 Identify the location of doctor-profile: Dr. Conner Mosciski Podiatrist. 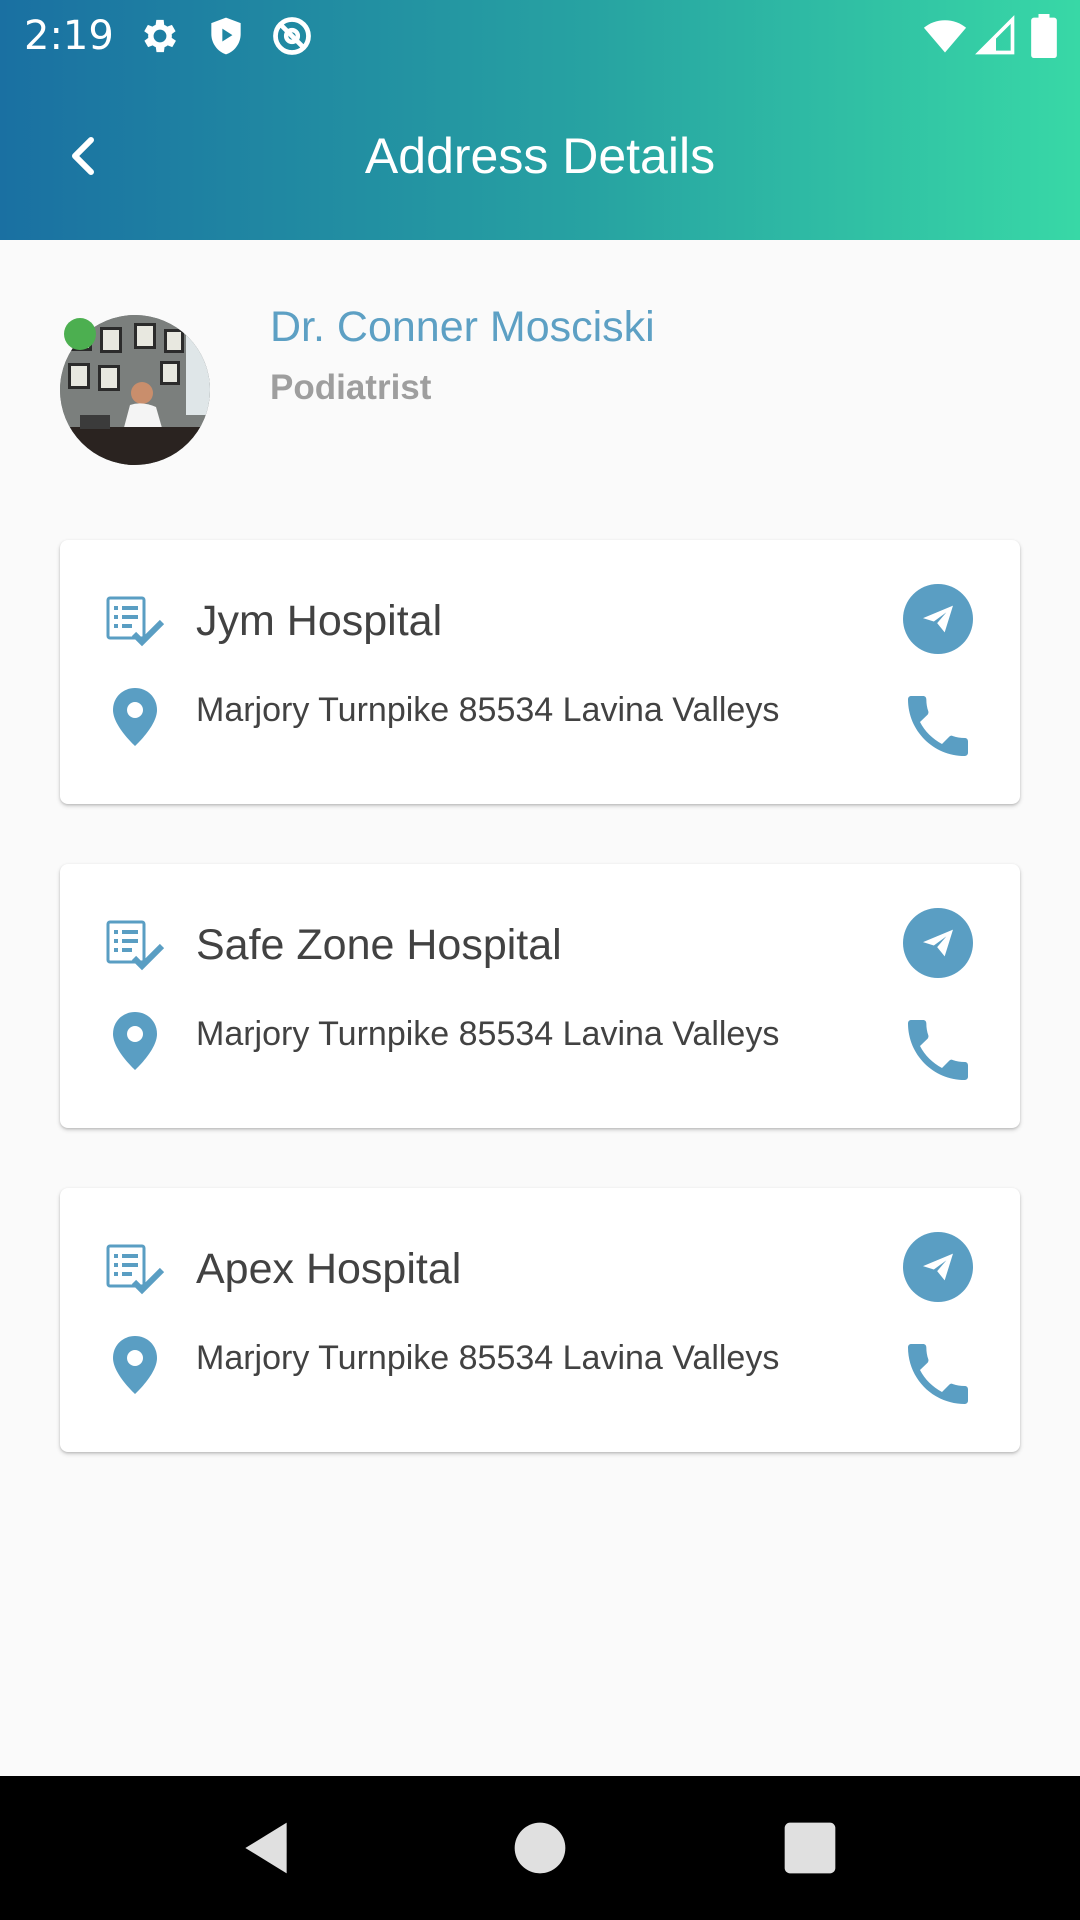
(540, 380).